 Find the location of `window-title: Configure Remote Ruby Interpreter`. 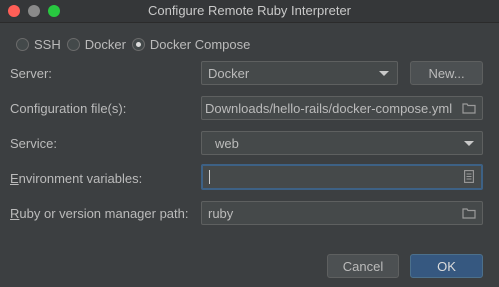

window-title: Configure Remote Ruby Interpreter is located at coordinates (249, 10).